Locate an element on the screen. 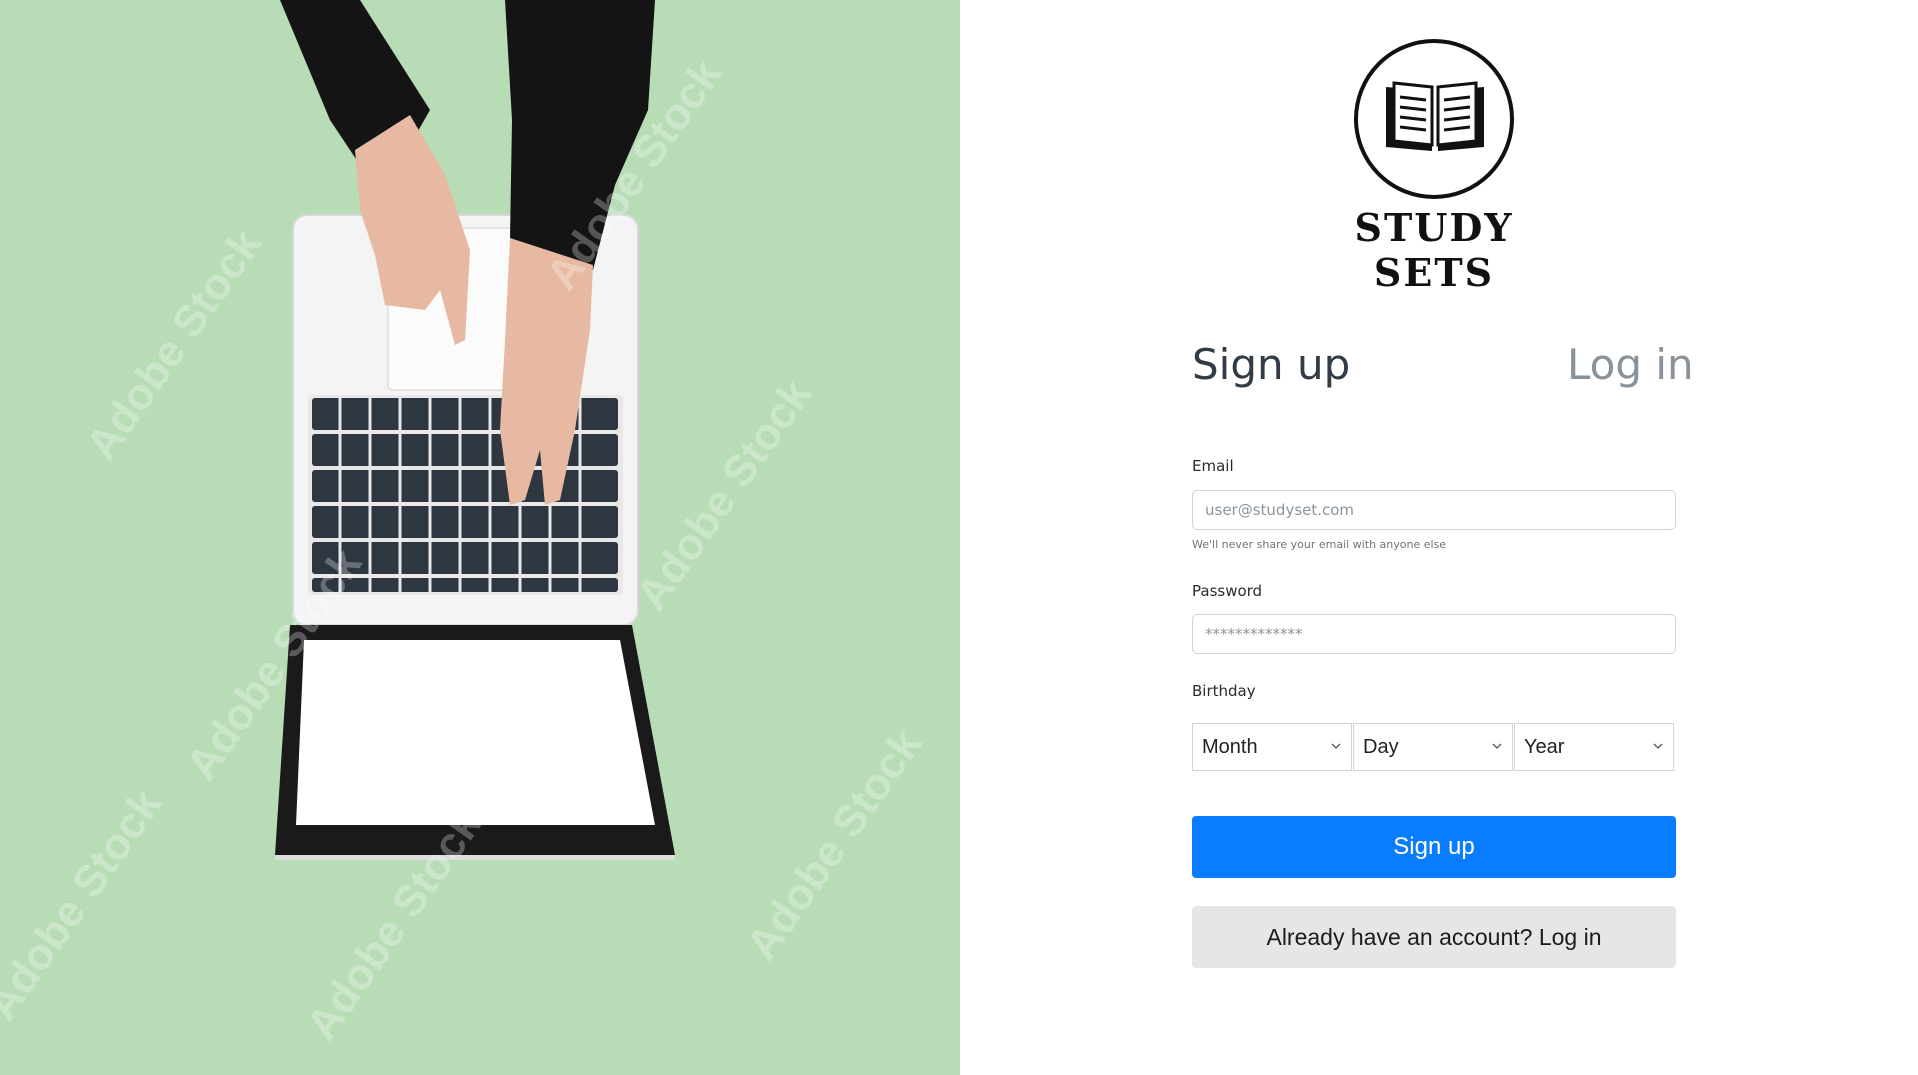 This screenshot has width=1918, height=1075. brand-name: STUDY SETS is located at coordinates (1434, 250).